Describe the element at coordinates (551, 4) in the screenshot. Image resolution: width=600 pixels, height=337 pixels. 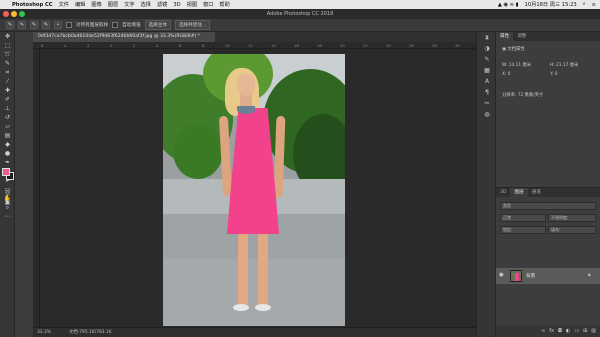
I see `menubar-clock: 10月18日 周三 15:23` at that location.